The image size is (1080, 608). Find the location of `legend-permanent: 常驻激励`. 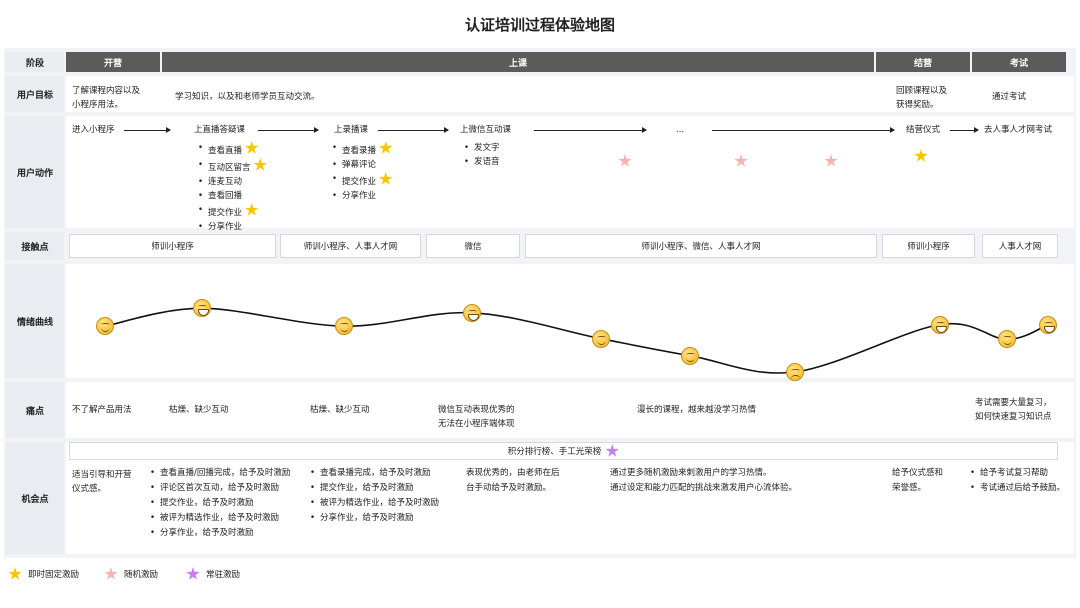

legend-permanent: 常驻激励 is located at coordinates (213, 574).